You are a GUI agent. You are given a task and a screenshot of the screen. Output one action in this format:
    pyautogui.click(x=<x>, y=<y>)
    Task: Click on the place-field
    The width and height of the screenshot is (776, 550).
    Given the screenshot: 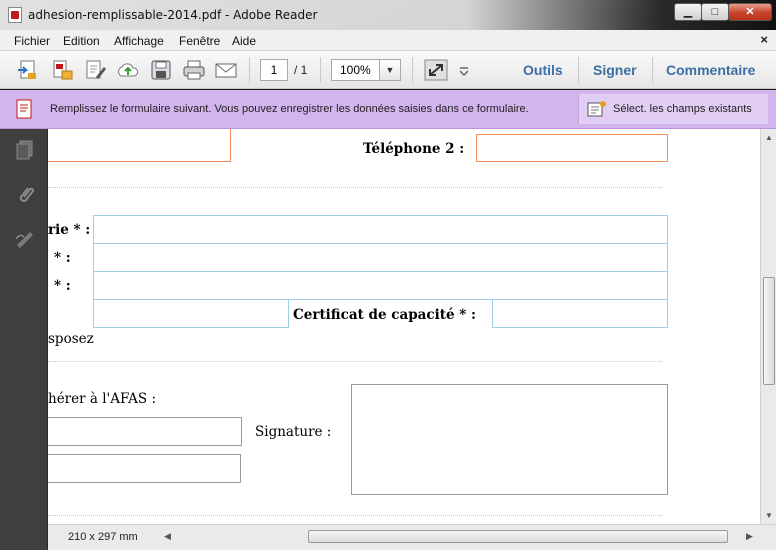 What is the action you would take?
    pyautogui.click(x=144, y=468)
    